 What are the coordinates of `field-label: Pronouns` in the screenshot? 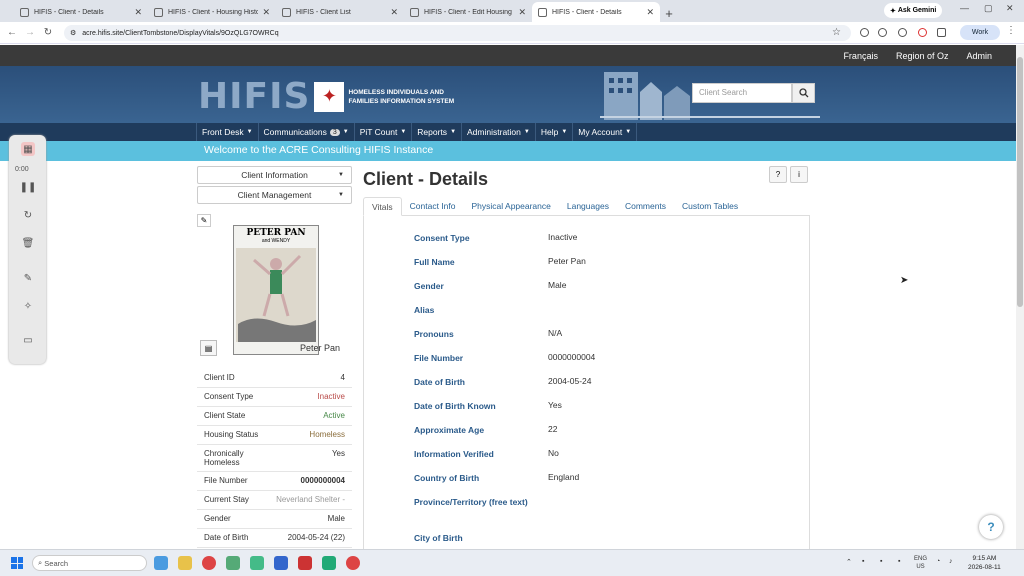 It's located at (434, 334).